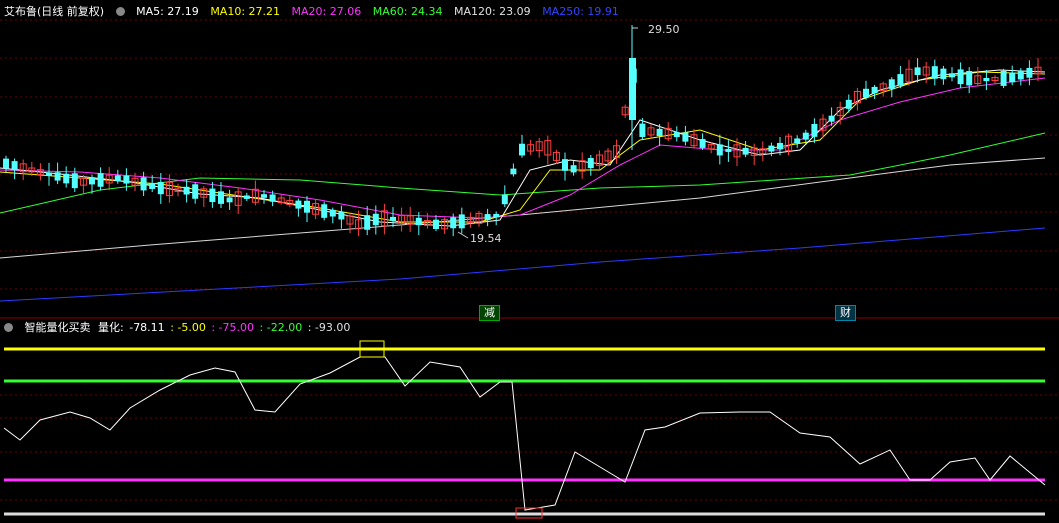  Describe the element at coordinates (233, 327) in the screenshot. I see `level-2-label: : -75.00` at that location.